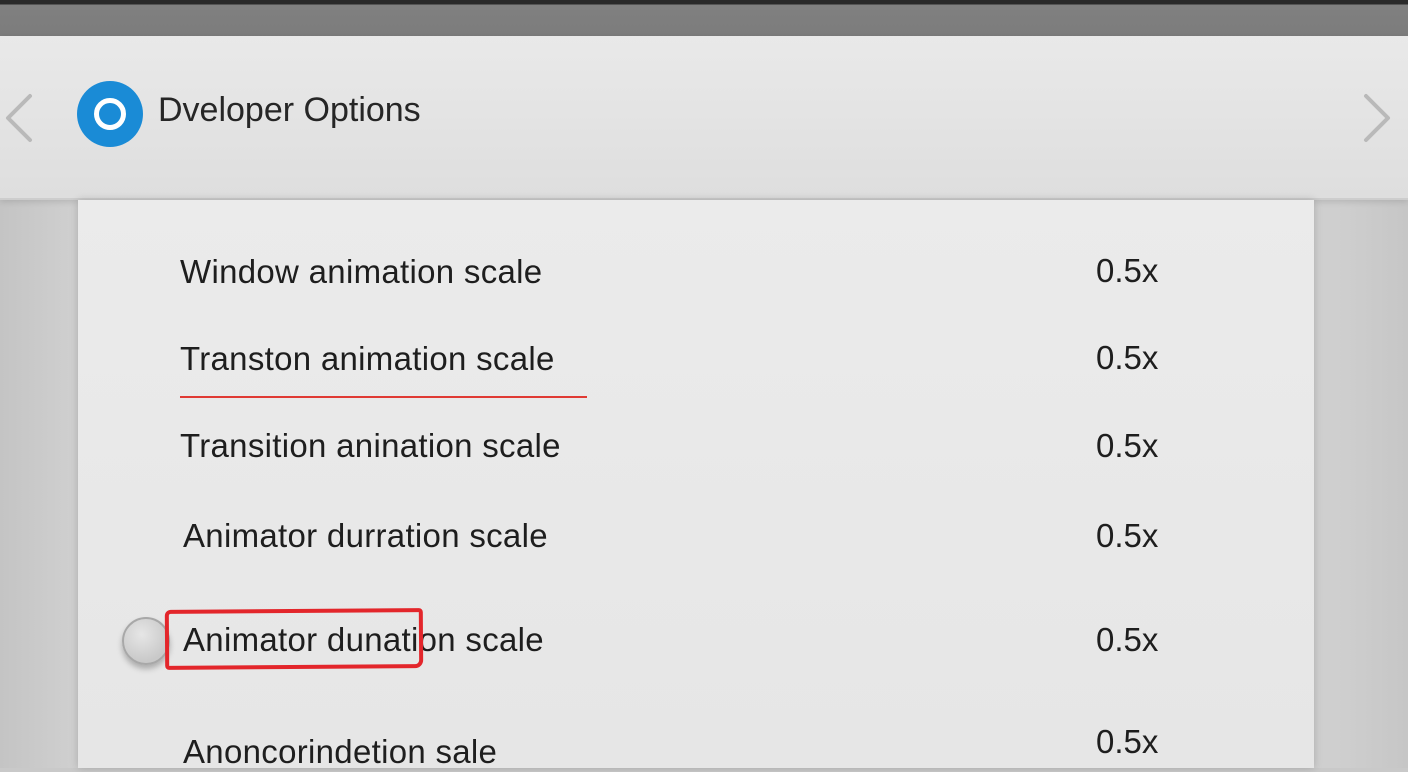 The height and width of the screenshot is (772, 1408). Describe the element at coordinates (294, 639) in the screenshot. I see `red-highlight-annotation` at that location.